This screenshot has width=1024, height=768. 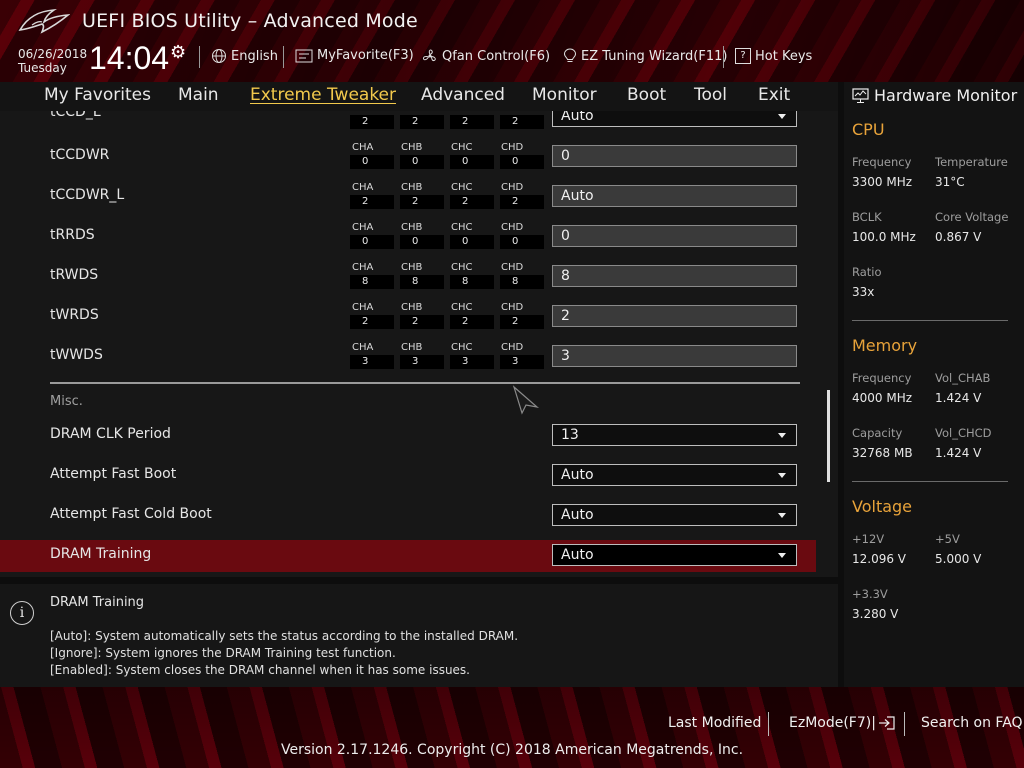 What do you see at coordinates (870, 594) in the screenshot?
I see `v33-label: +3.3V` at bounding box center [870, 594].